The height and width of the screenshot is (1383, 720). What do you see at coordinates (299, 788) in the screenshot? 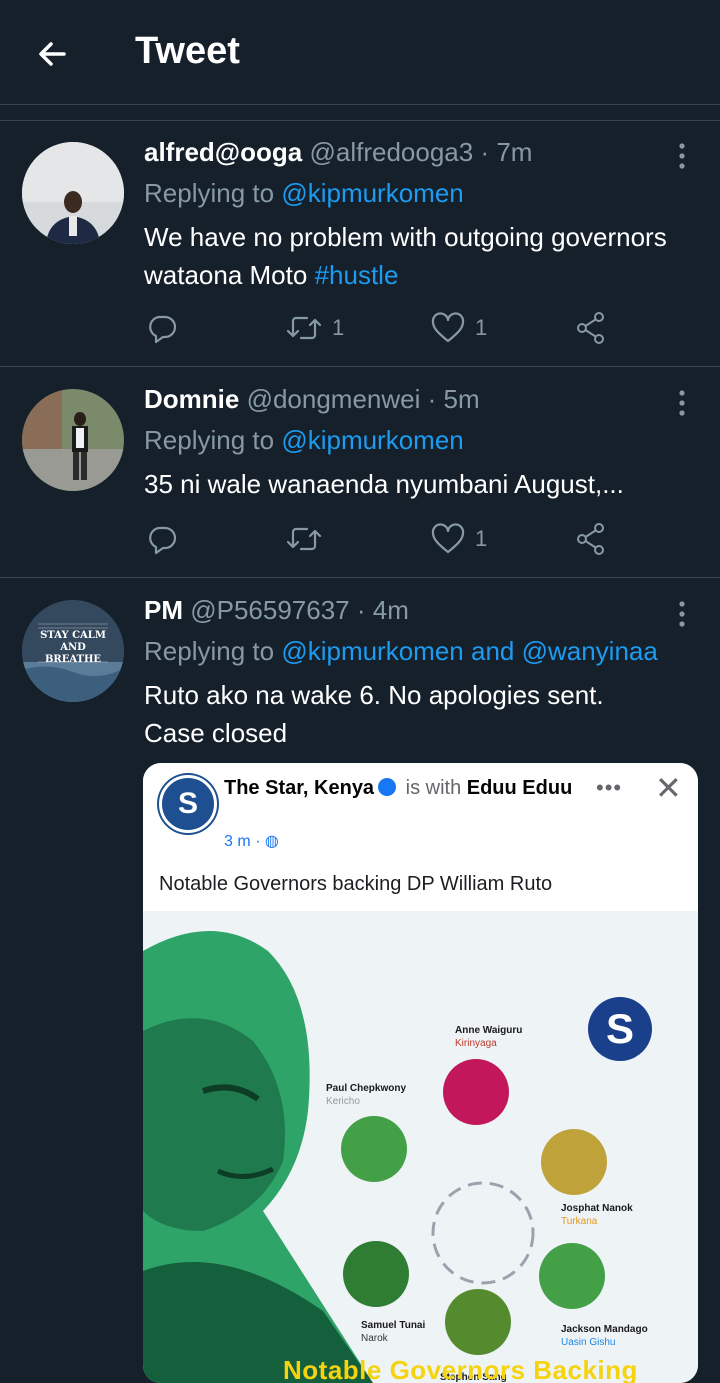
I see `page-name: The Star, Kenya` at bounding box center [299, 788].